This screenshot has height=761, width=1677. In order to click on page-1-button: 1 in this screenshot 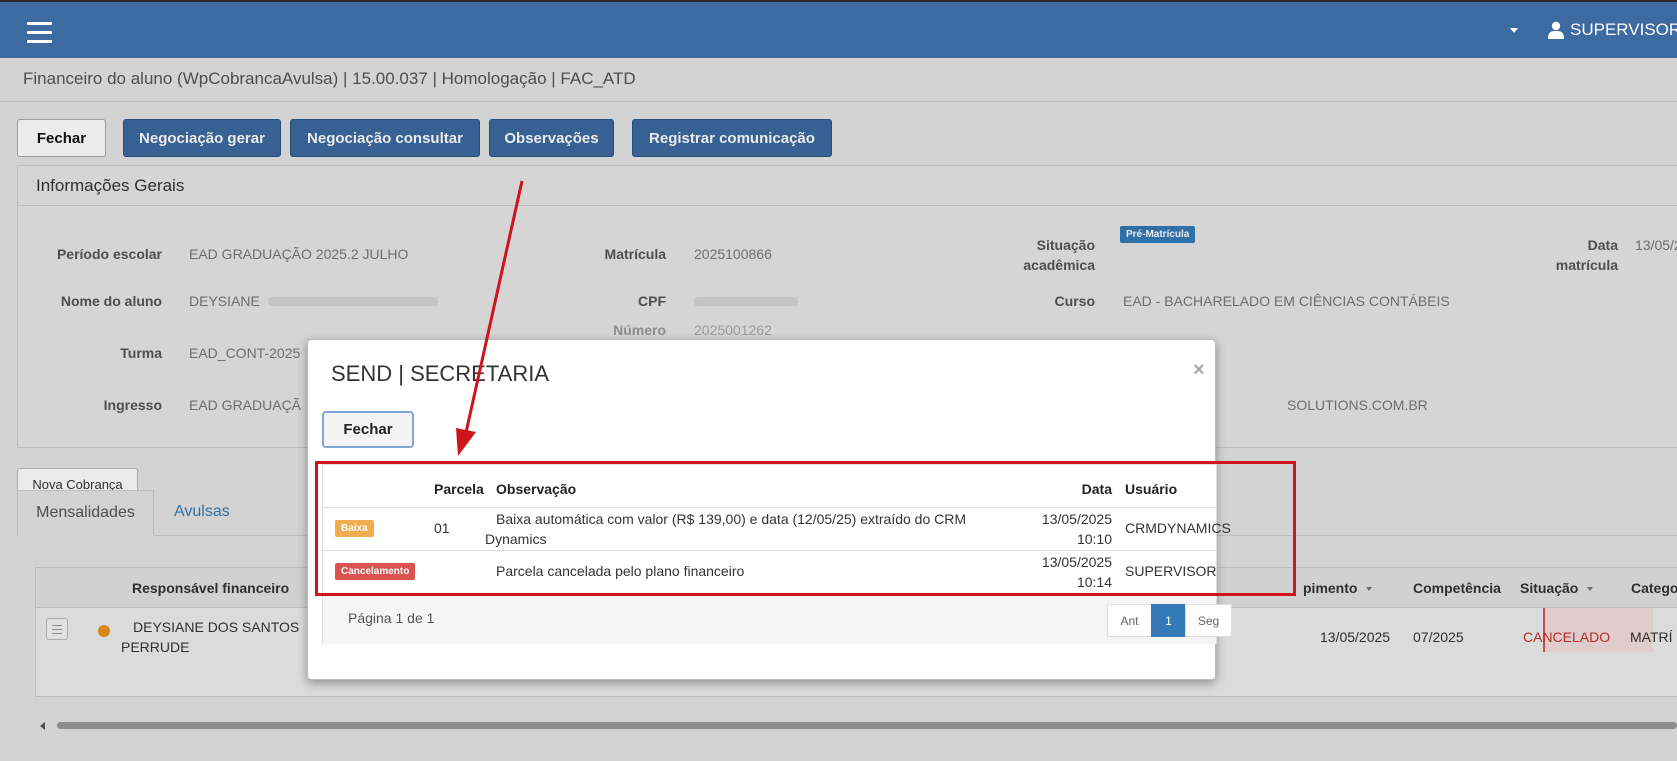, I will do `click(1168, 620)`.